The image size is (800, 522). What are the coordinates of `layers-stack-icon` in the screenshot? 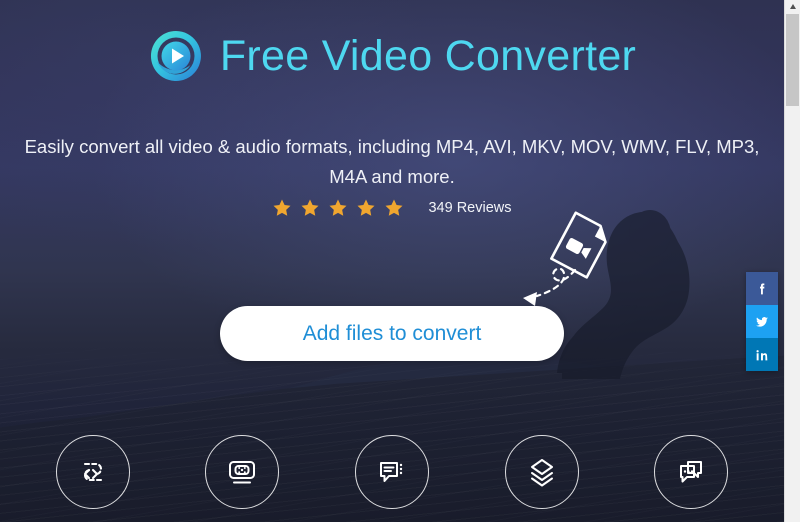 It's located at (542, 472).